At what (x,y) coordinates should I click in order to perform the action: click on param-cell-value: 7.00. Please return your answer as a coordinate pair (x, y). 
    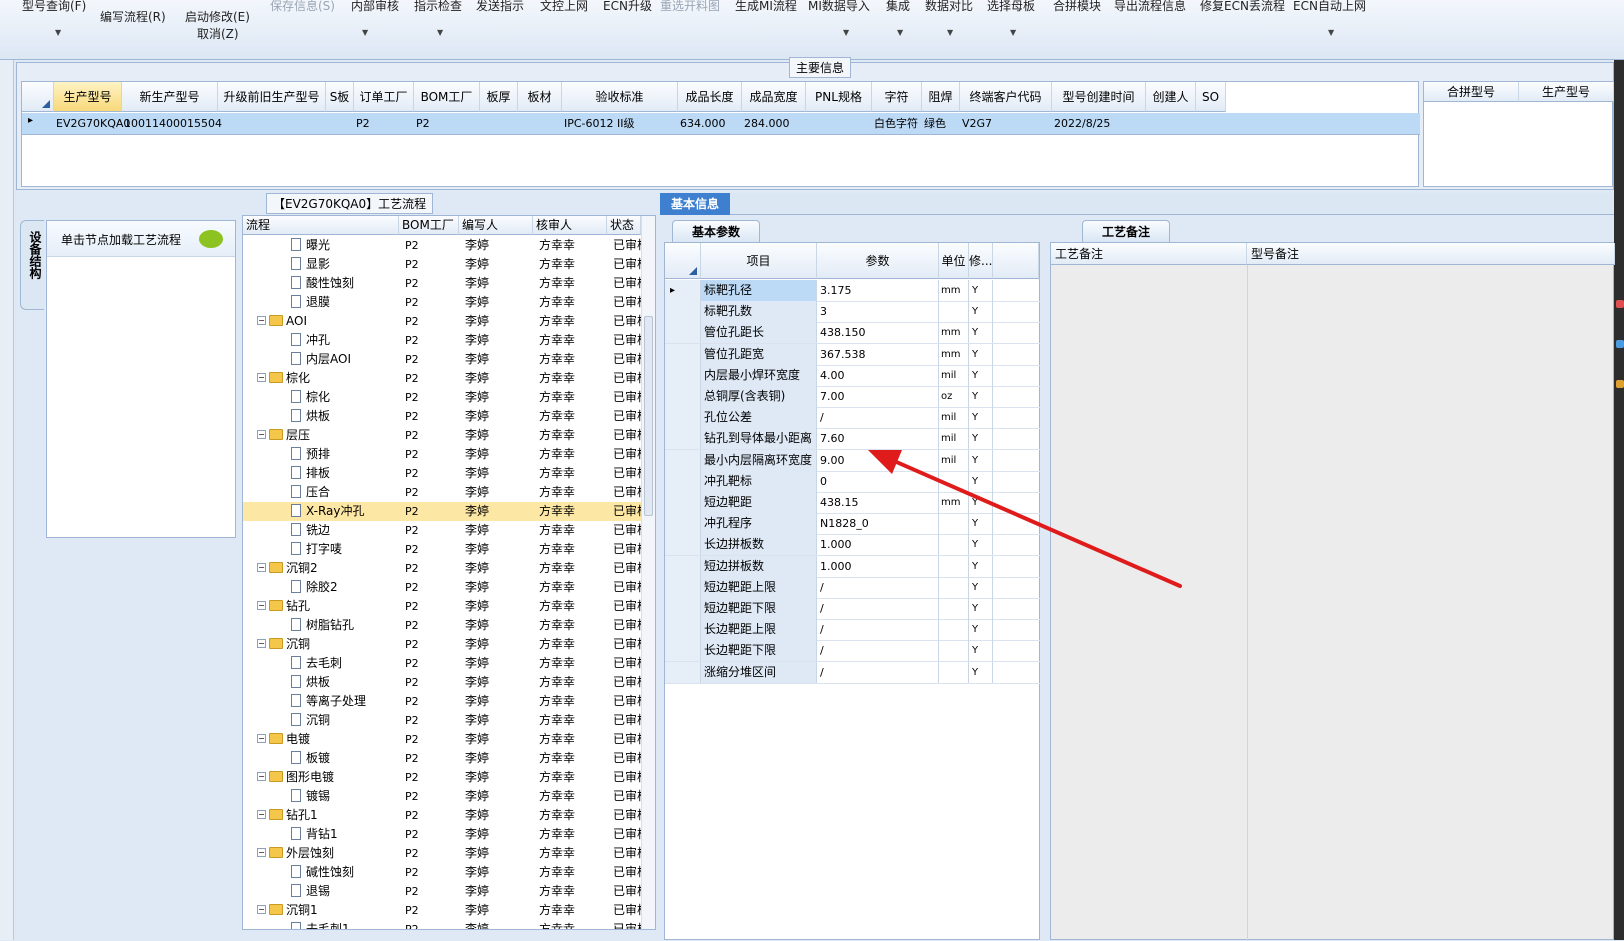
    Looking at the image, I should click on (878, 396).